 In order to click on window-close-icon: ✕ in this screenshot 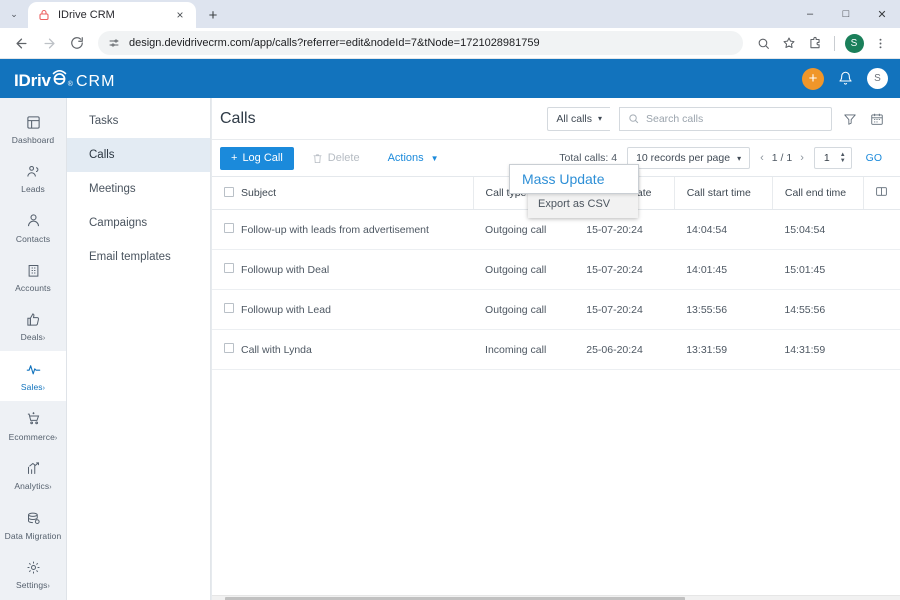, I will do `click(882, 14)`.